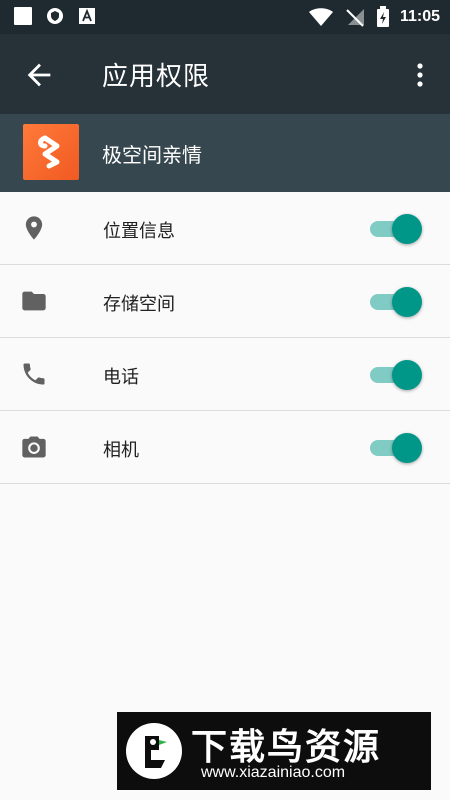  What do you see at coordinates (121, 450) in the screenshot?
I see `permission-label: 相机` at bounding box center [121, 450].